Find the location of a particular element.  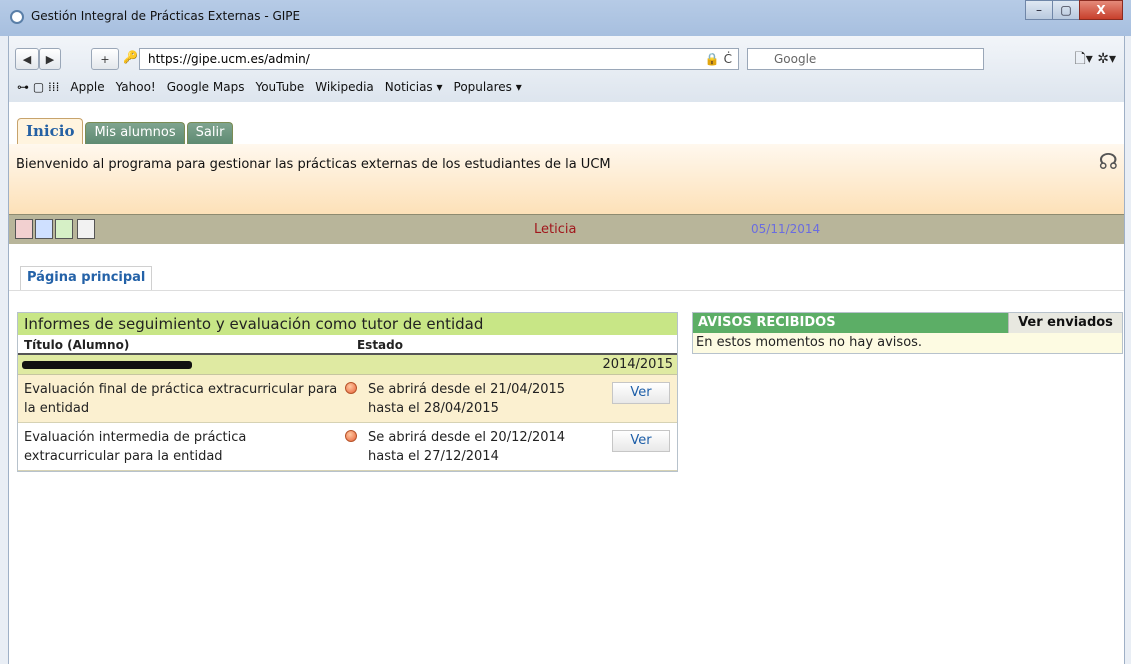

bookmark-item: Wikipedia is located at coordinates (344, 87).